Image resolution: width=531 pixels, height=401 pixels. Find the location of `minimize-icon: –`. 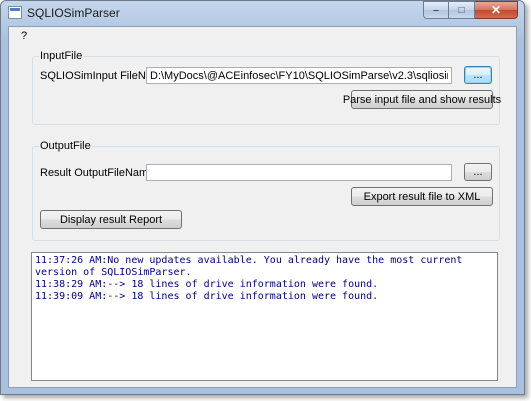

minimize-icon: – is located at coordinates (436, 10).